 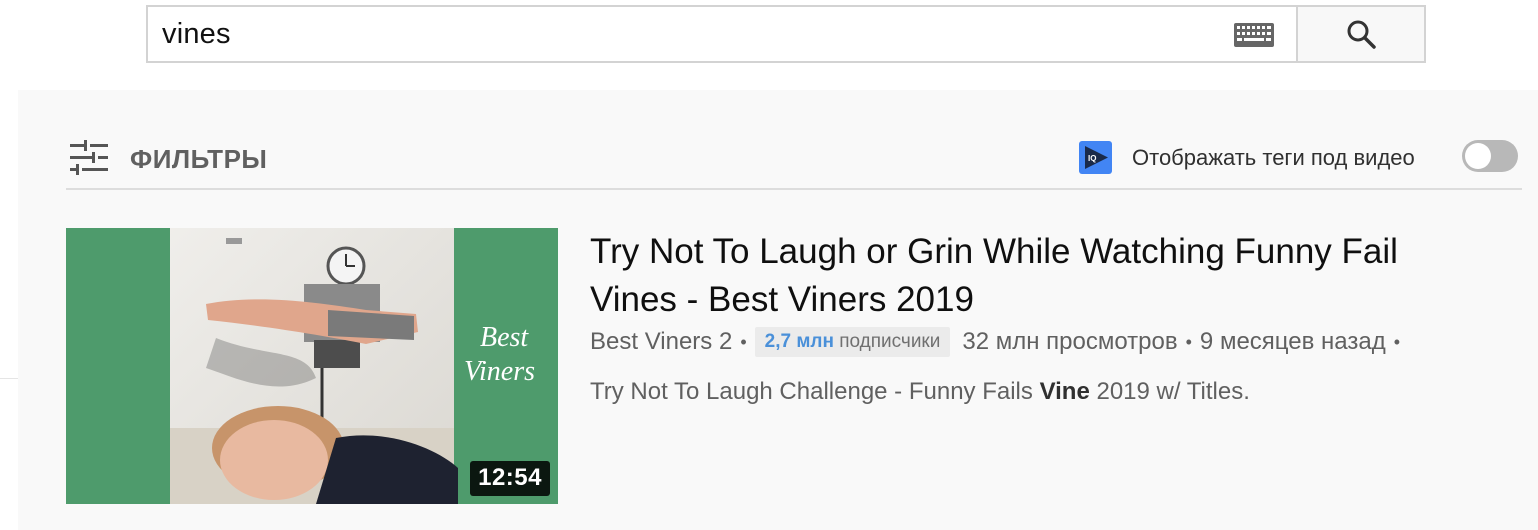 I want to click on video-duration: 12:54, so click(x=510, y=478).